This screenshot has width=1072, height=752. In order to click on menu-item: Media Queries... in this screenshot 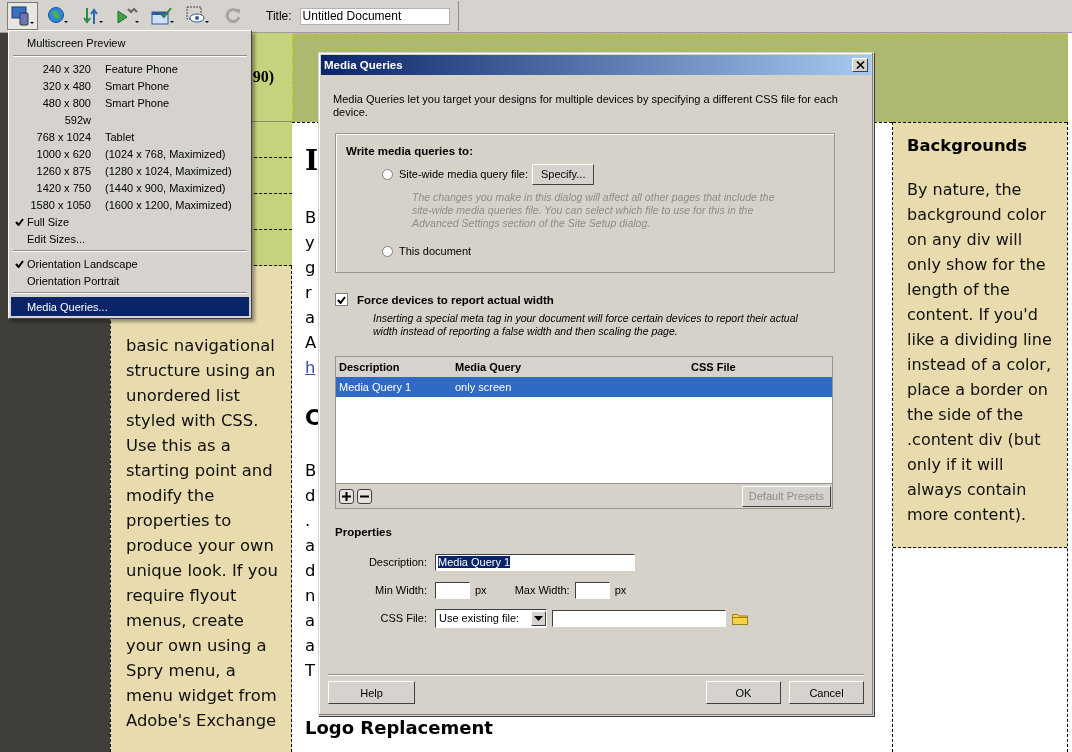, I will do `click(130, 306)`.